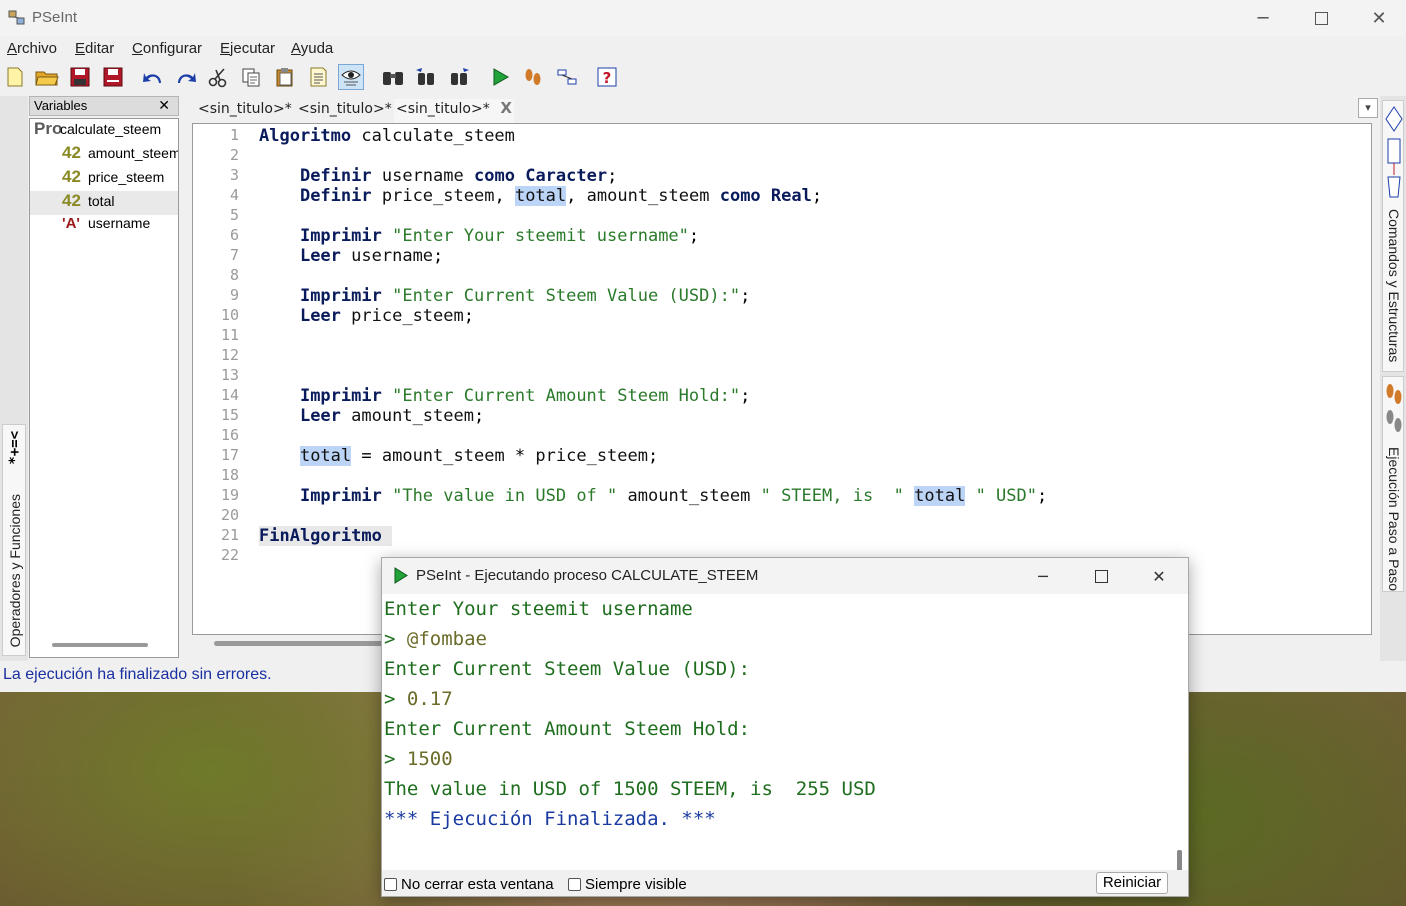 This screenshot has height=906, width=1406. I want to click on operators-symbols: *+=<, so click(15, 448).